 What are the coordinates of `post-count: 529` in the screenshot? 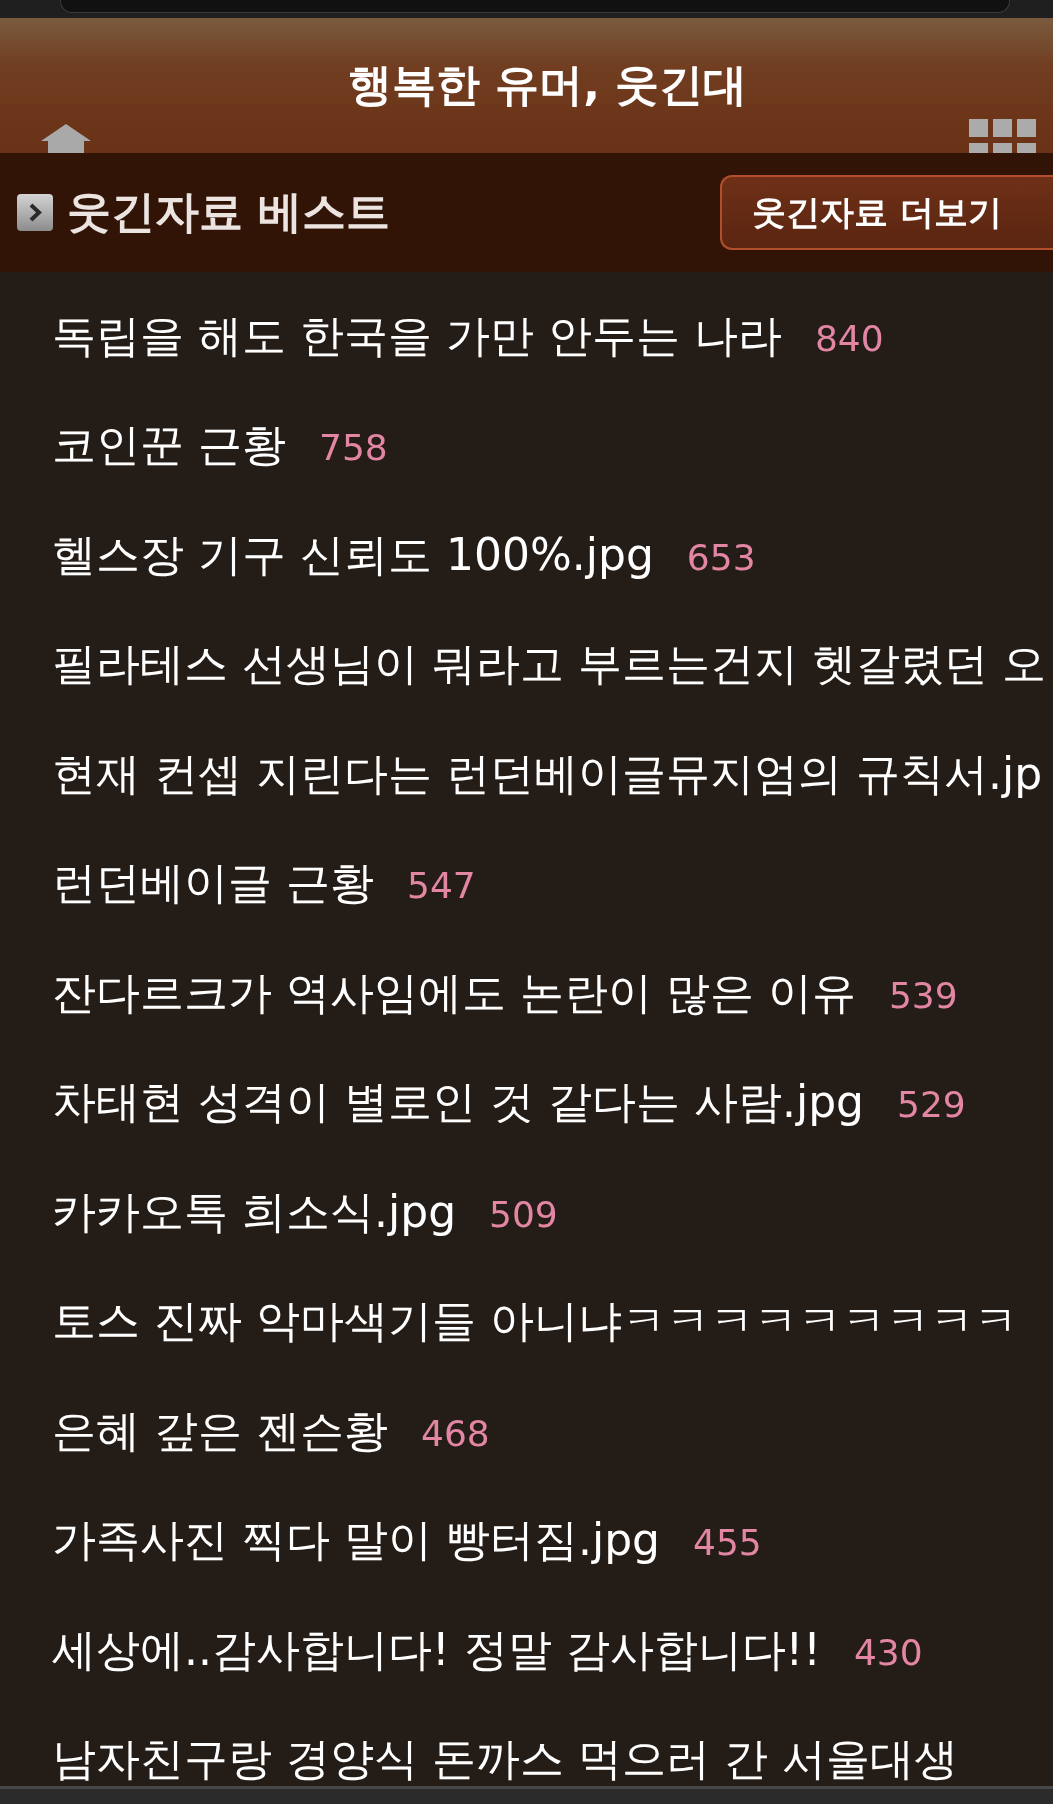 It's located at (931, 1105).